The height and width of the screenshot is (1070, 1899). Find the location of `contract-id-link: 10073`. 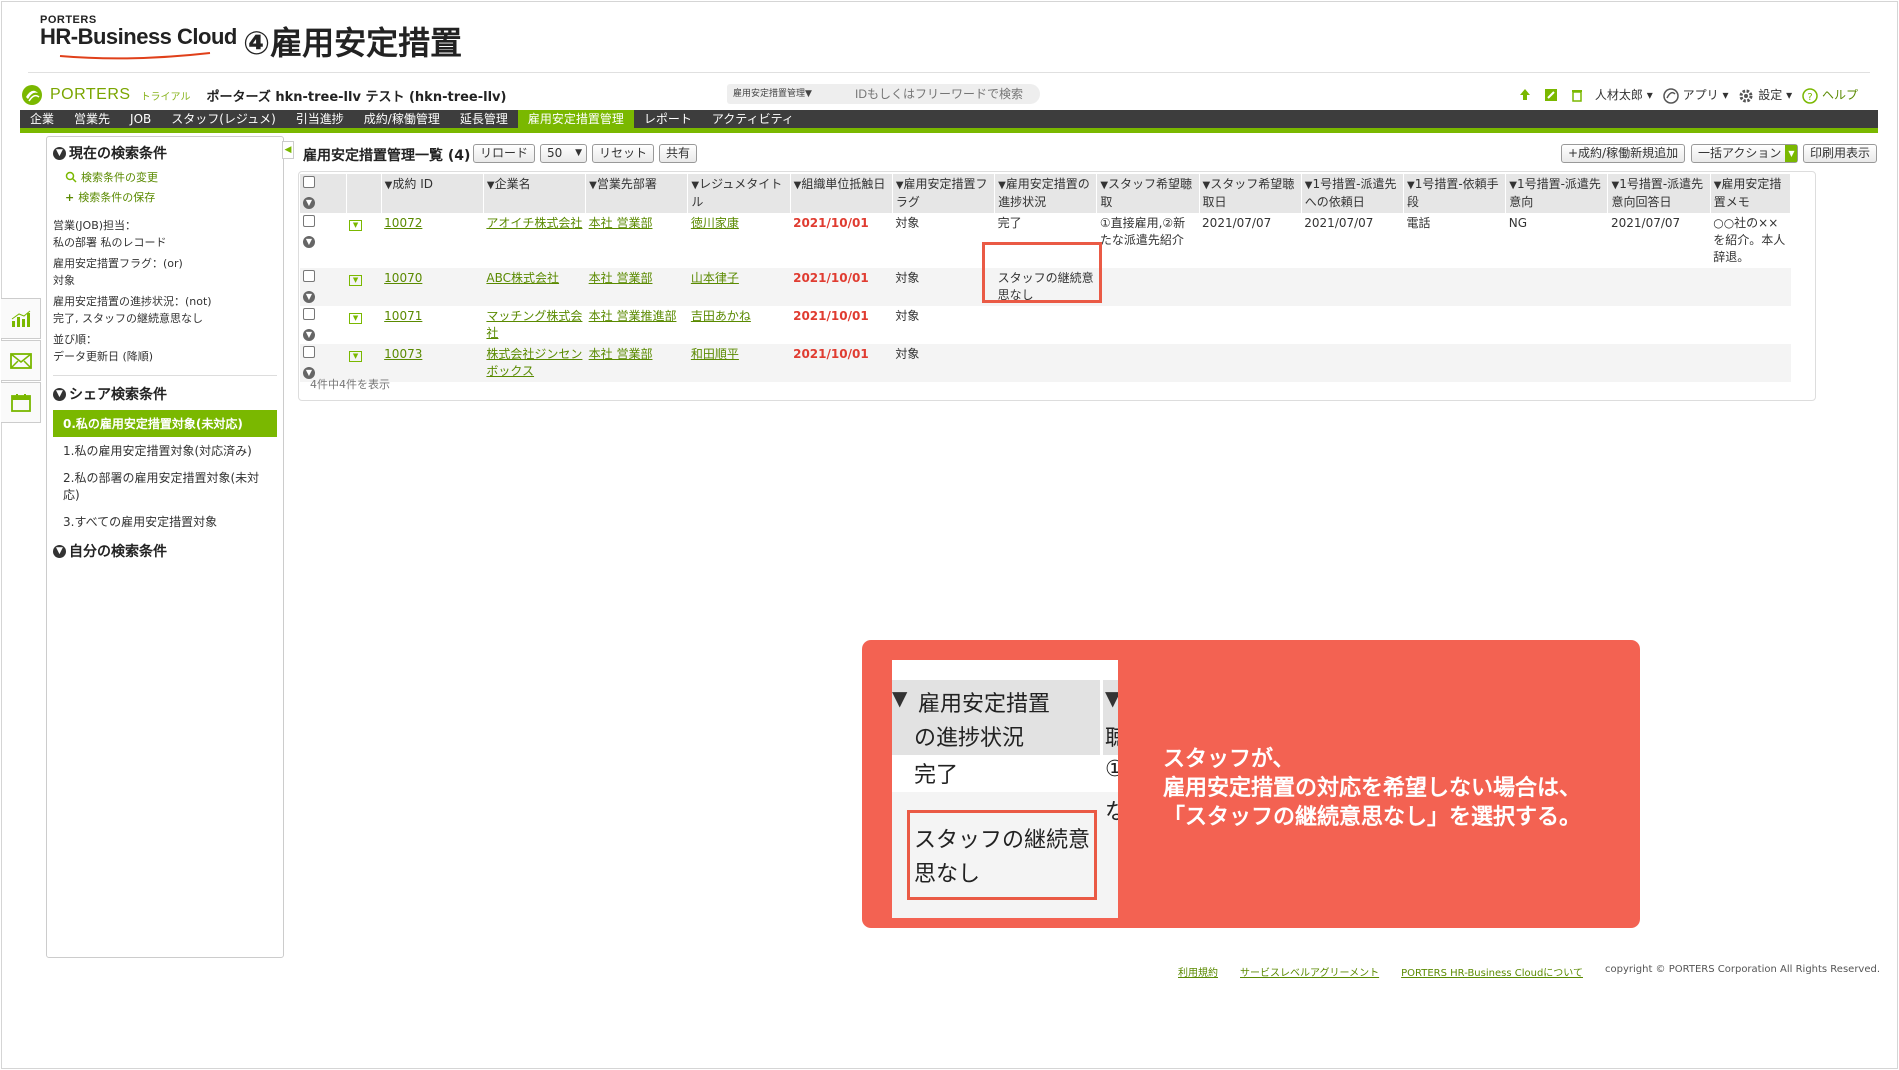

contract-id-link: 10073 is located at coordinates (403, 354).